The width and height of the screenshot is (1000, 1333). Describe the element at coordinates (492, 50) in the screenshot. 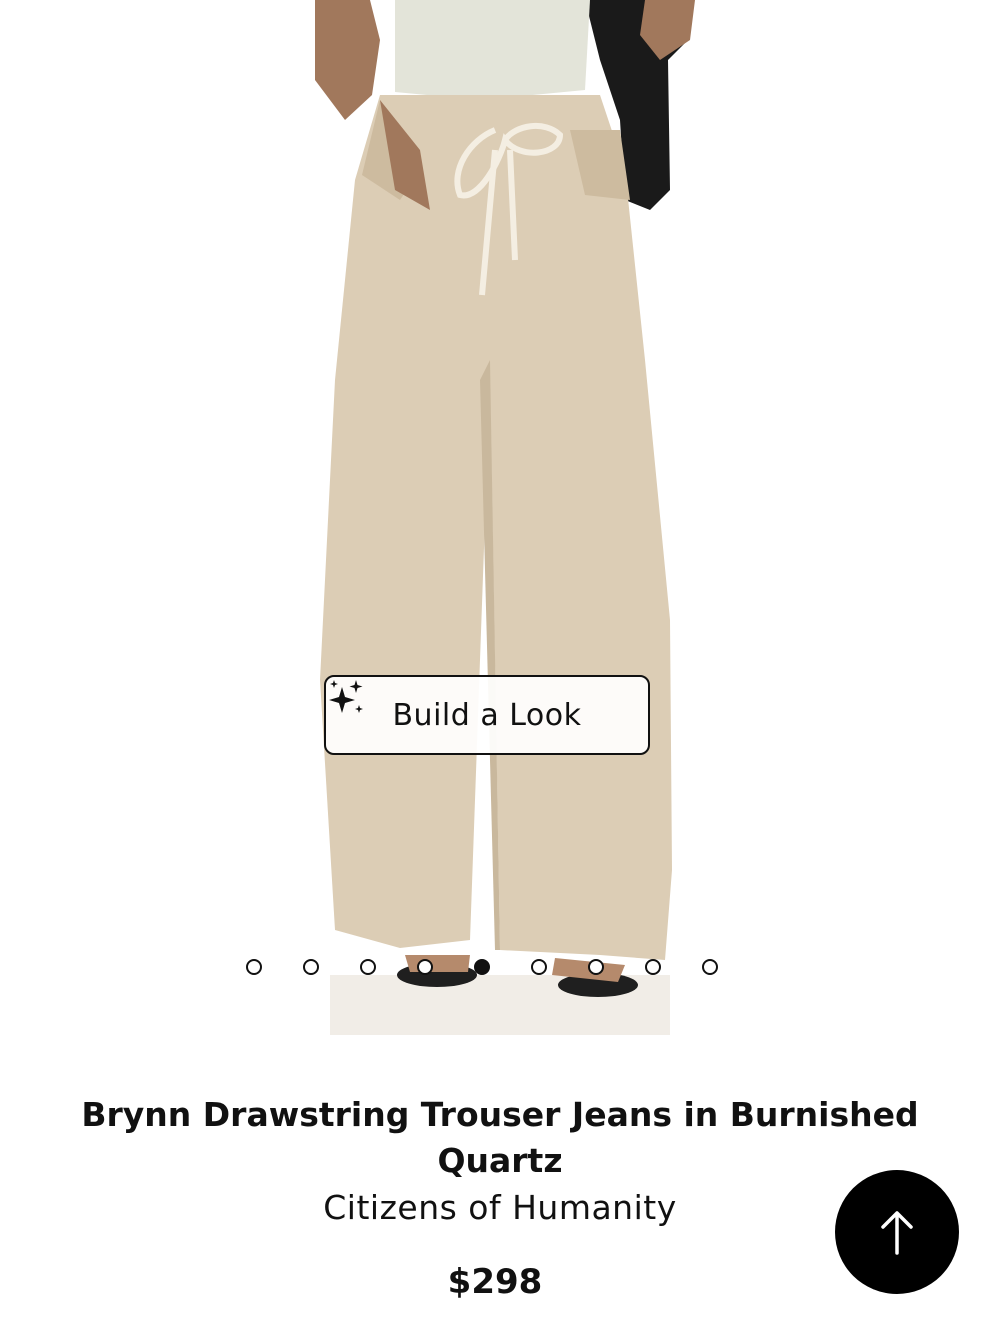

I see `top` at that location.